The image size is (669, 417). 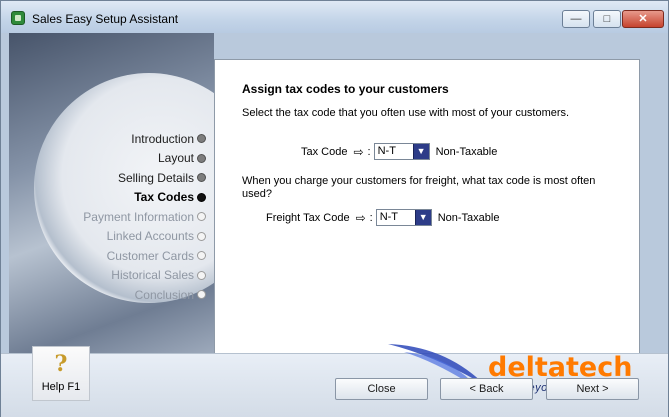 I want to click on app-icon, so click(x=18, y=18).